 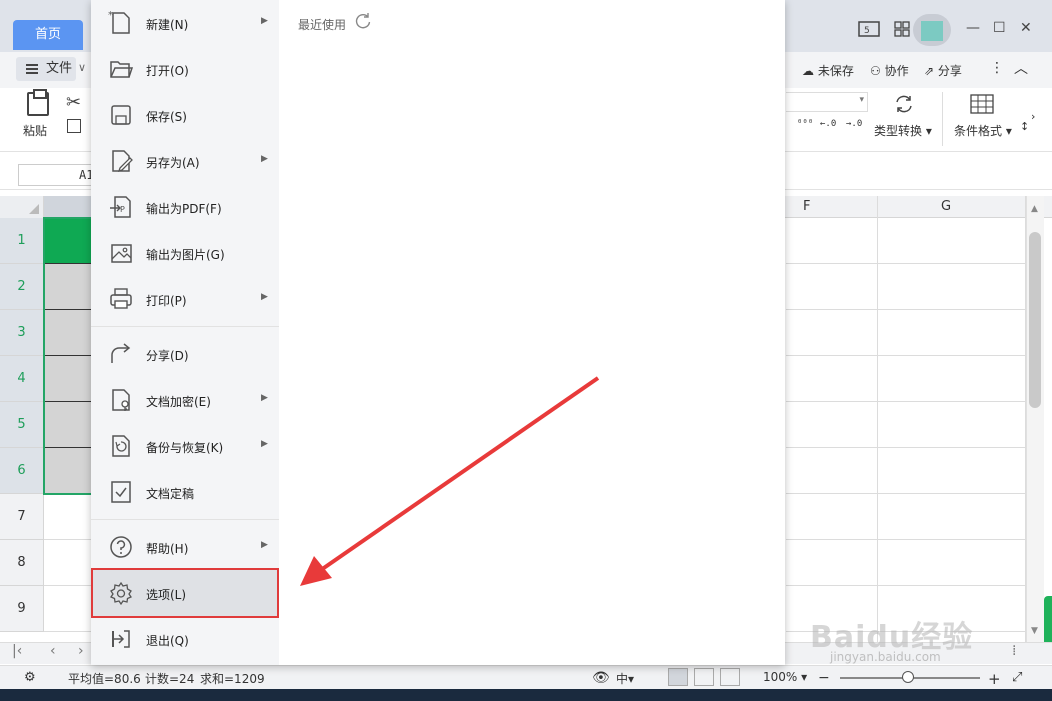 I want to click on menu-item-encrypt: 文档加密(E) ▶, so click(x=185, y=400).